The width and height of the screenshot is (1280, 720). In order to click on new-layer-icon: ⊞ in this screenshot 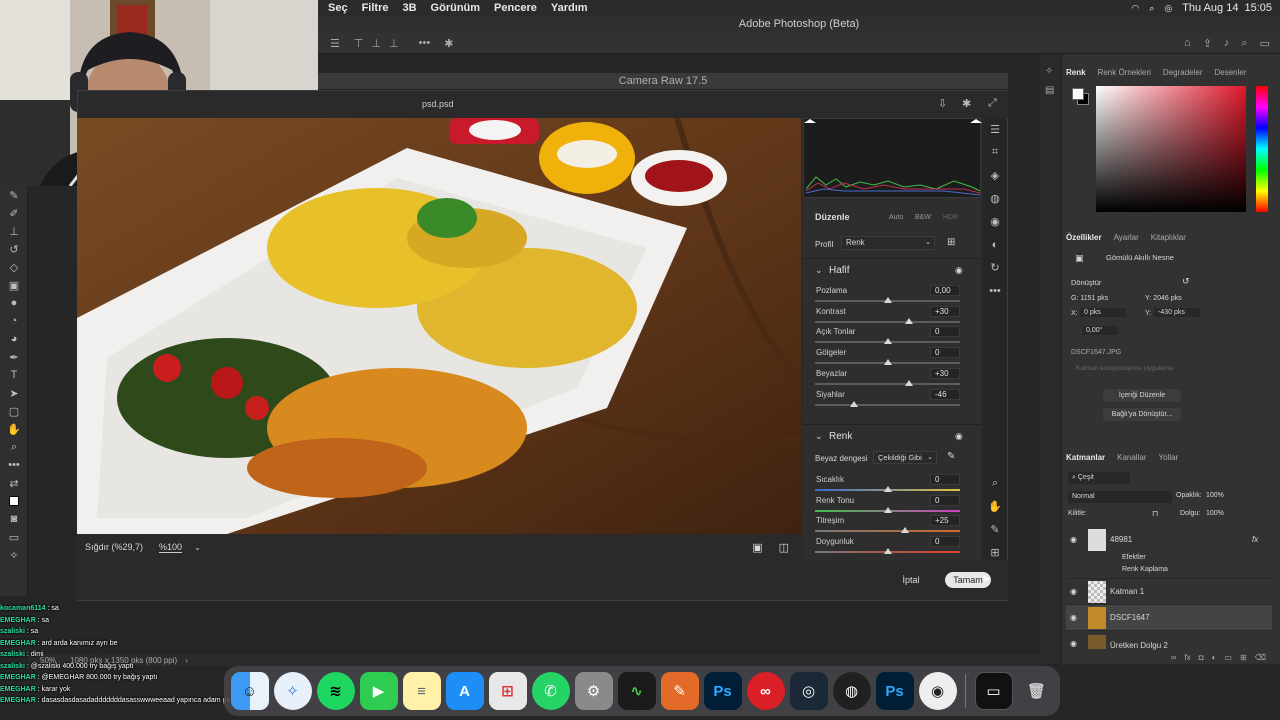, I will do `click(1243, 657)`.